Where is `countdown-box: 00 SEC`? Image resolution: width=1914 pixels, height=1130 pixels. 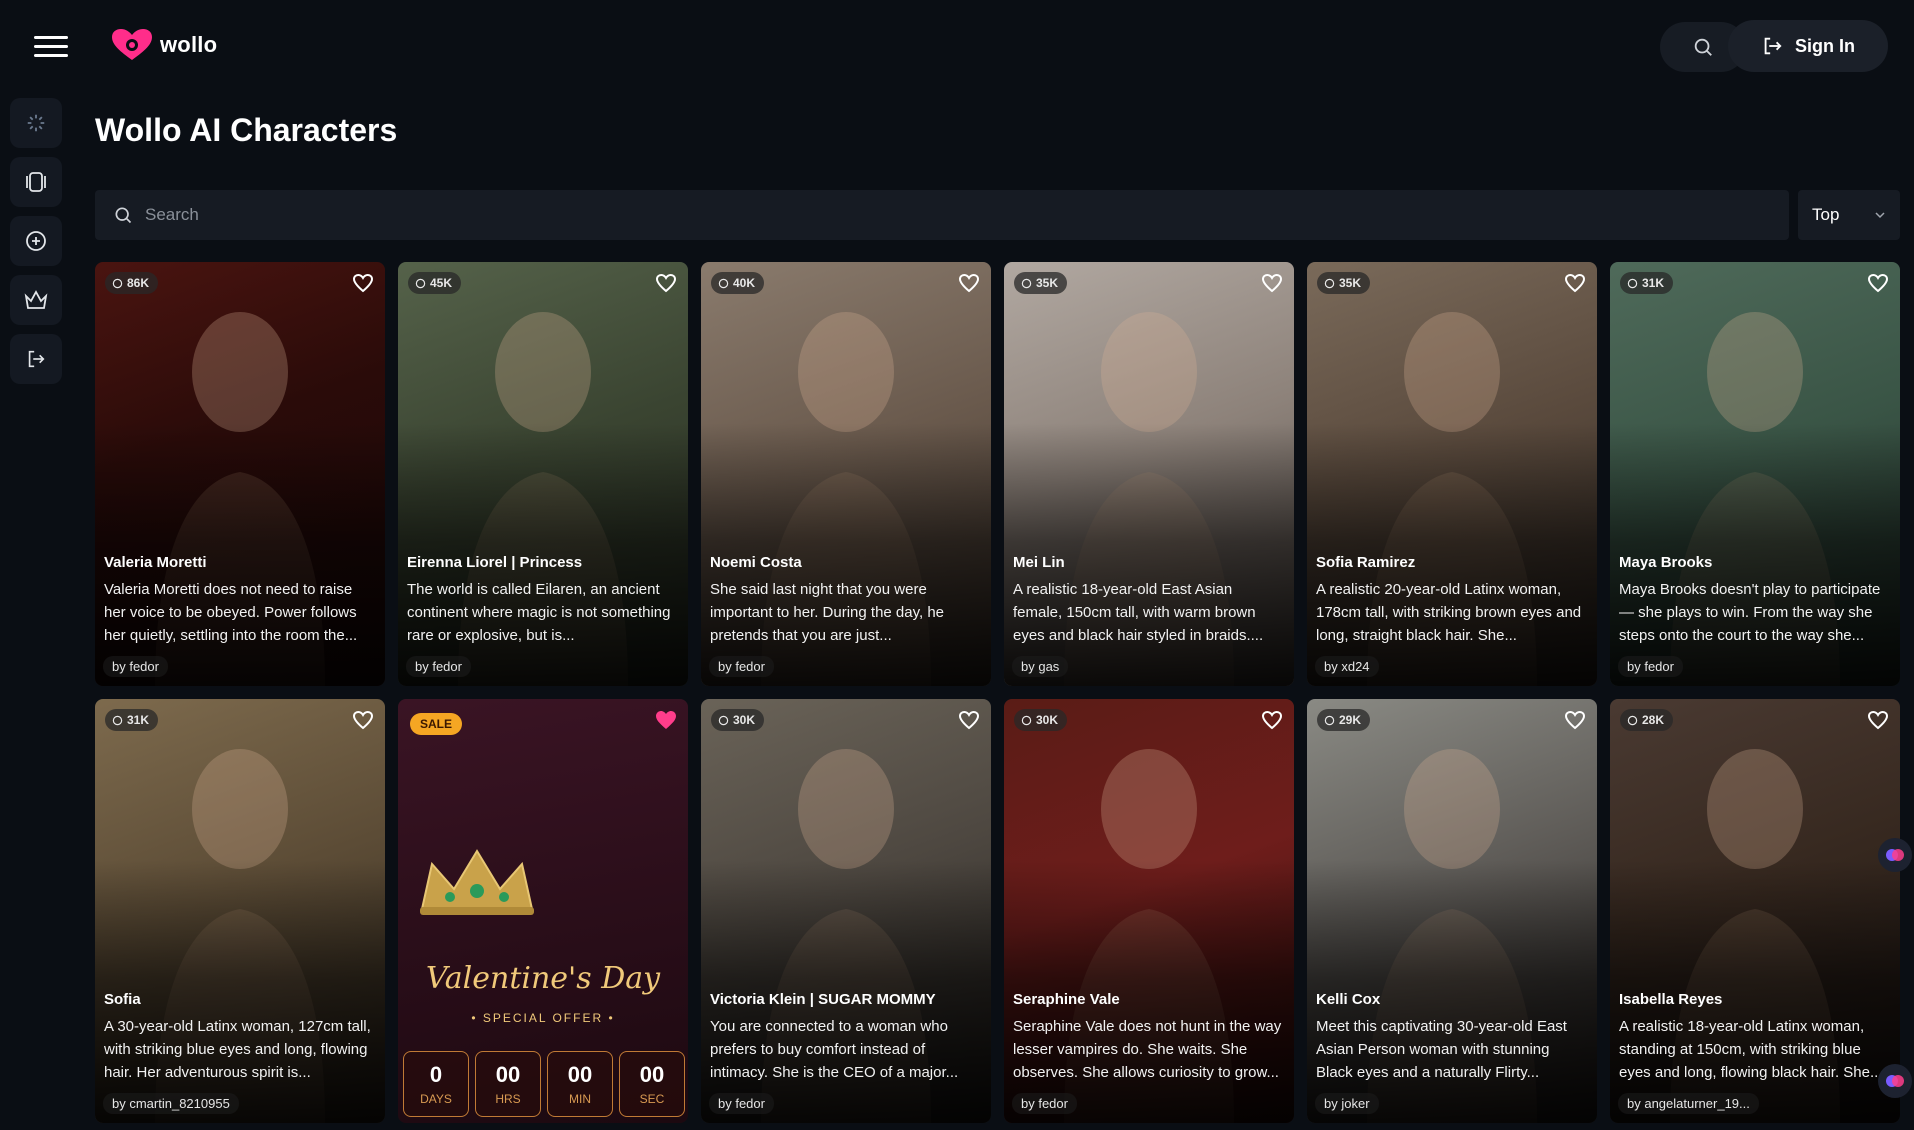 countdown-box: 00 SEC is located at coordinates (652, 1084).